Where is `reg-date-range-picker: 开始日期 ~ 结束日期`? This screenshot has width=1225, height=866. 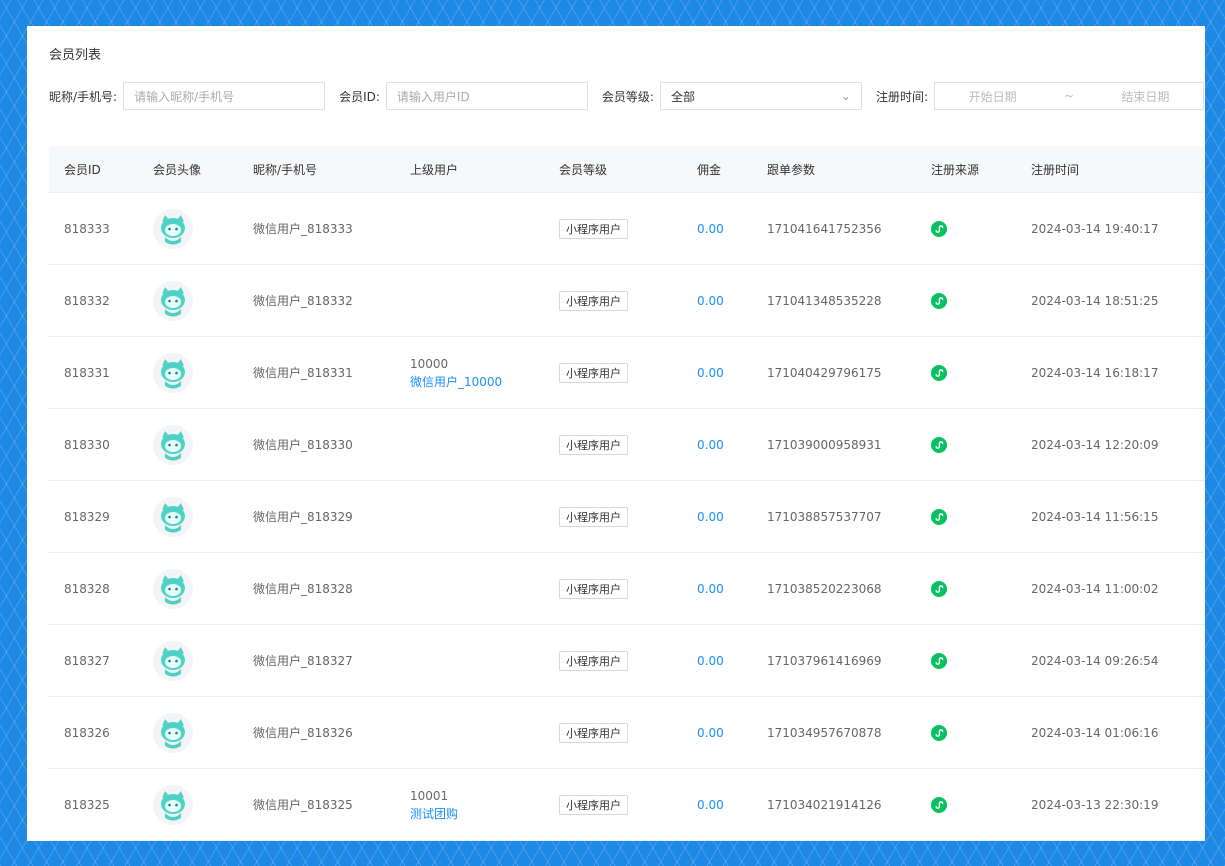
reg-date-range-picker: 开始日期 ~ 结束日期 is located at coordinates (1069, 96).